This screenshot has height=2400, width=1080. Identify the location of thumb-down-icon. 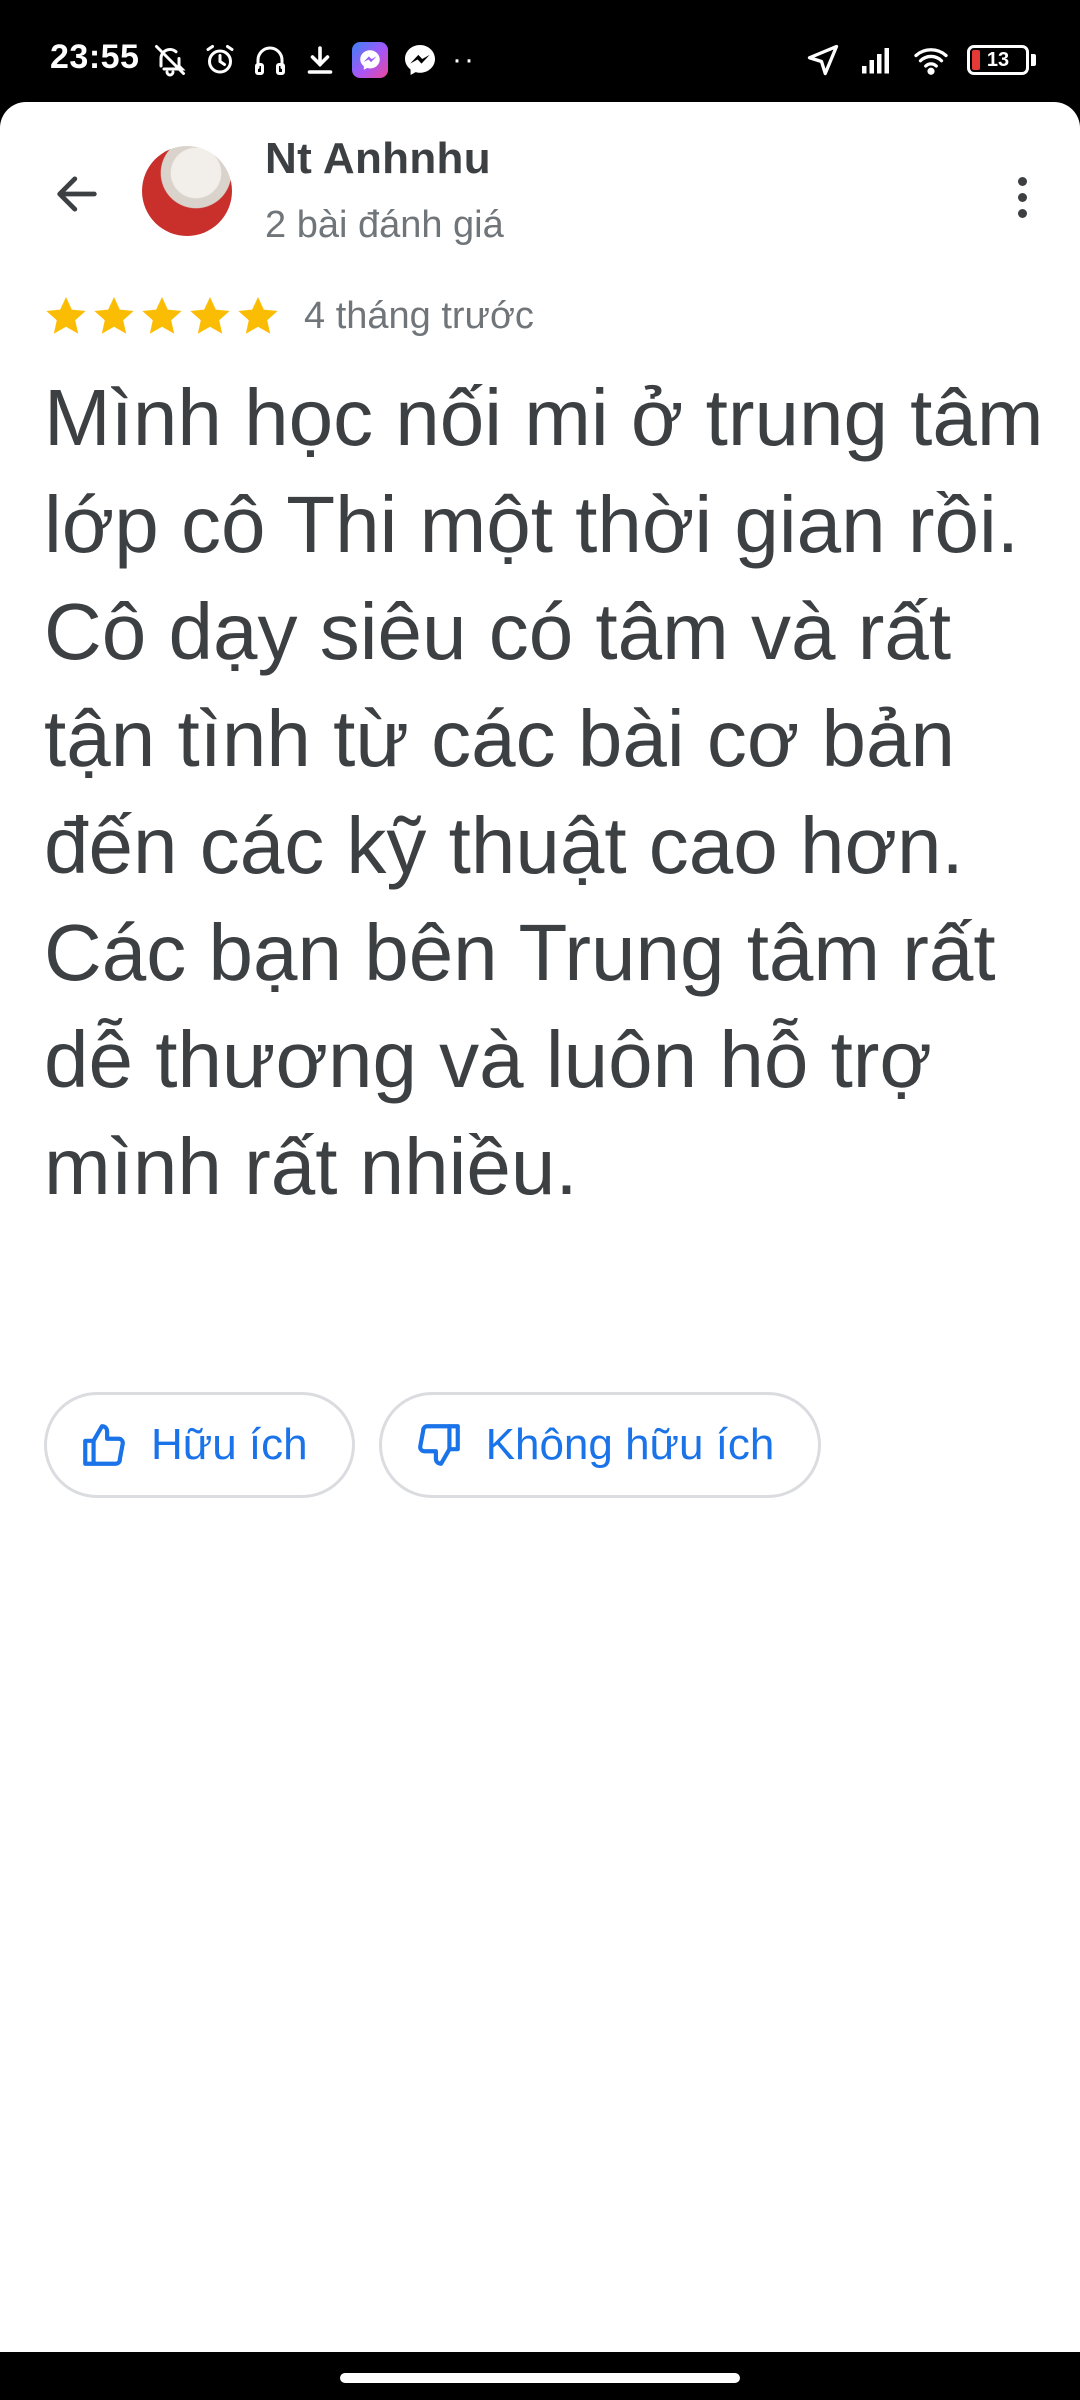
(438, 1445).